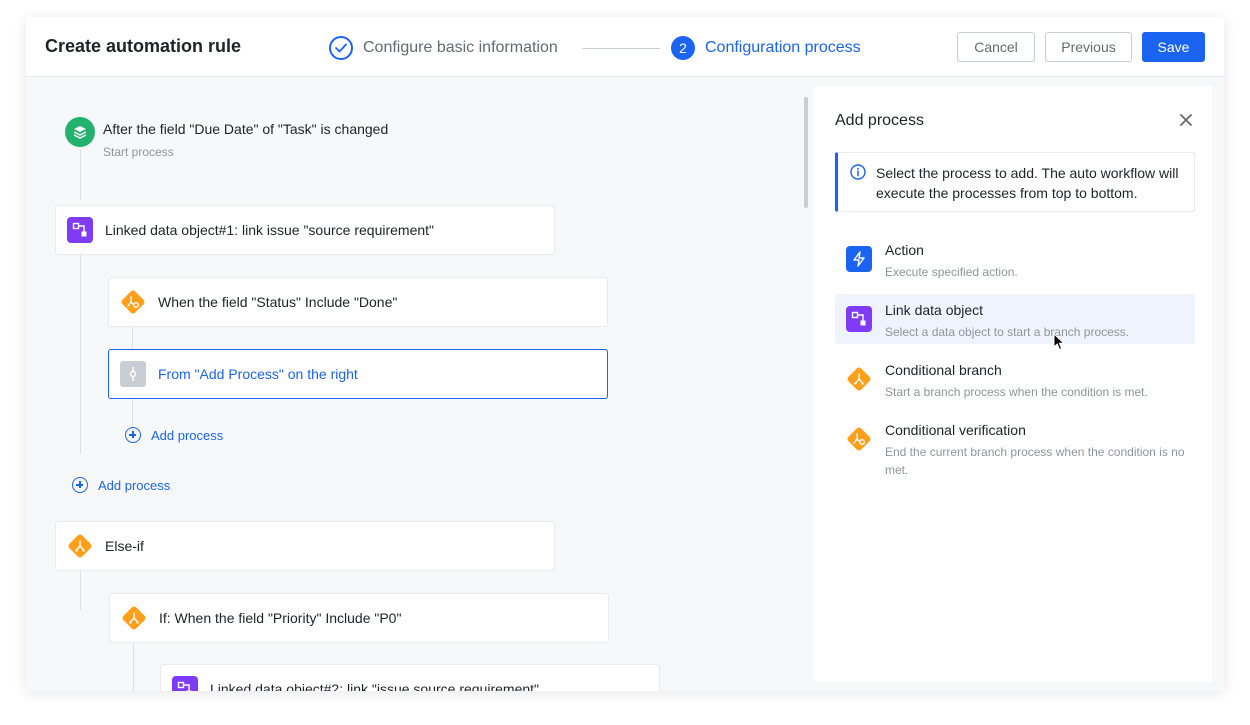 The image size is (1250, 725). What do you see at coordinates (955, 430) in the screenshot?
I see `option-name: Conditional verification` at bounding box center [955, 430].